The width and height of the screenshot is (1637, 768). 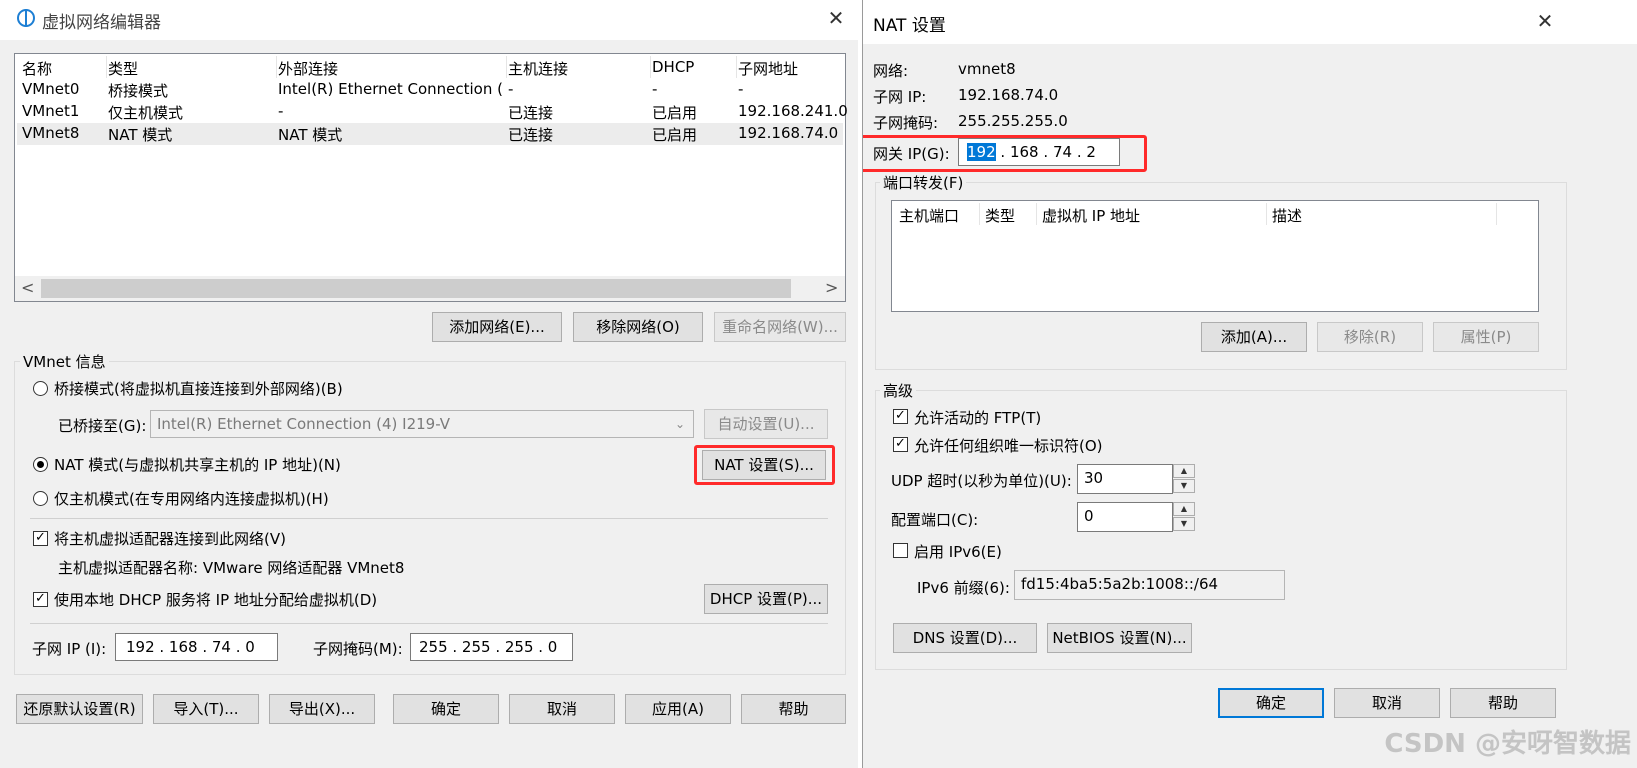 I want to click on ipv6-prefix-input: fd15:4ba5:5a2b:1008::/64, so click(x=1149, y=585).